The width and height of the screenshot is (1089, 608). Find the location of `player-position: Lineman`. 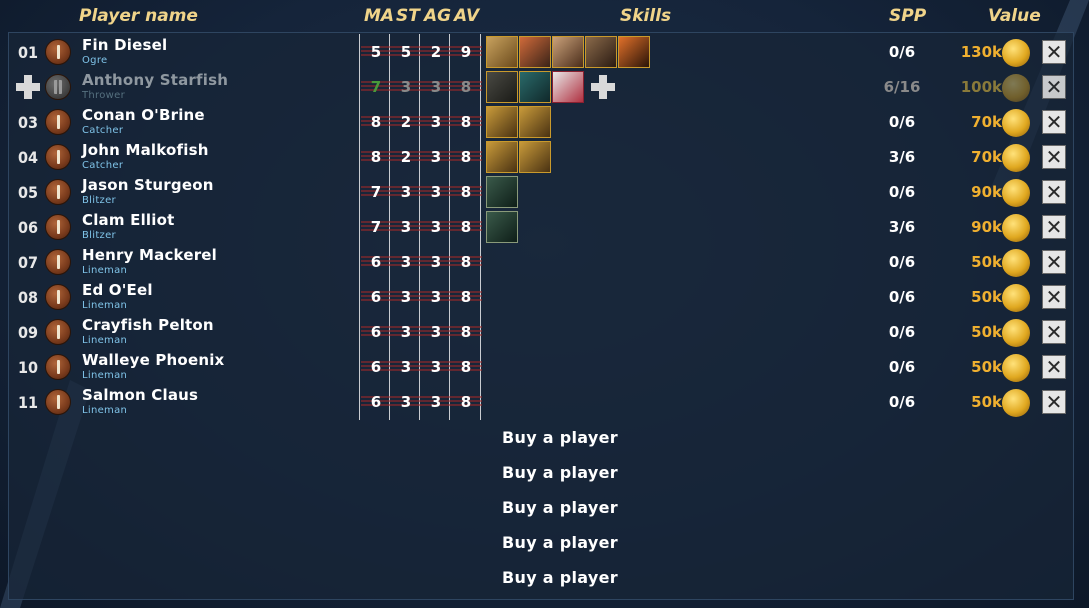

player-position: Lineman is located at coordinates (105, 375).